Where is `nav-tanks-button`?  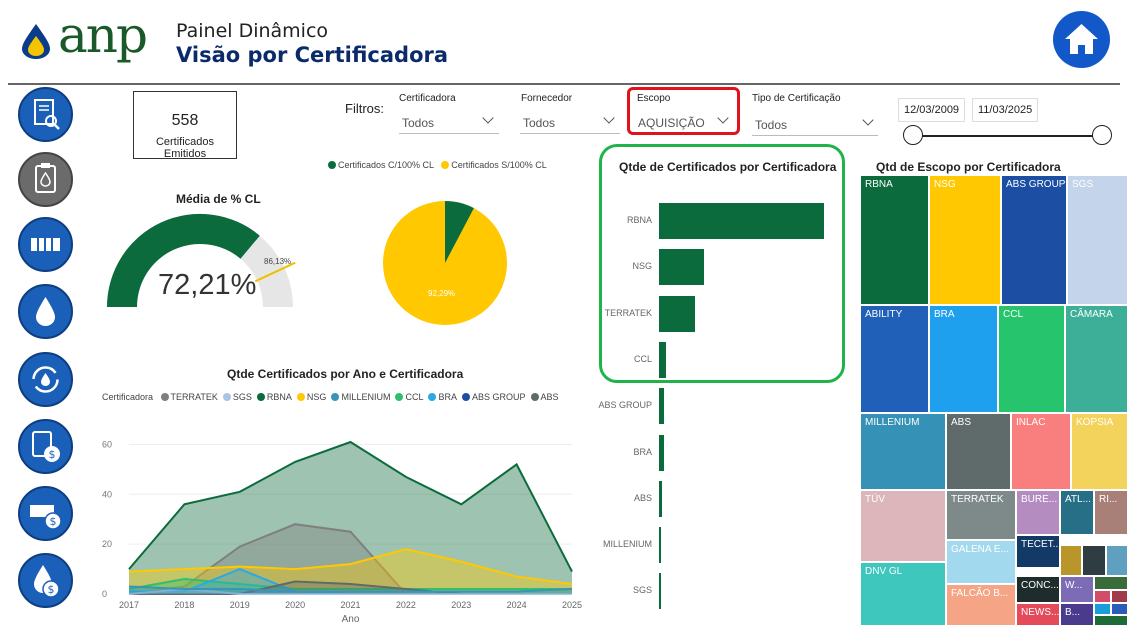
nav-tanks-button is located at coordinates (45, 244).